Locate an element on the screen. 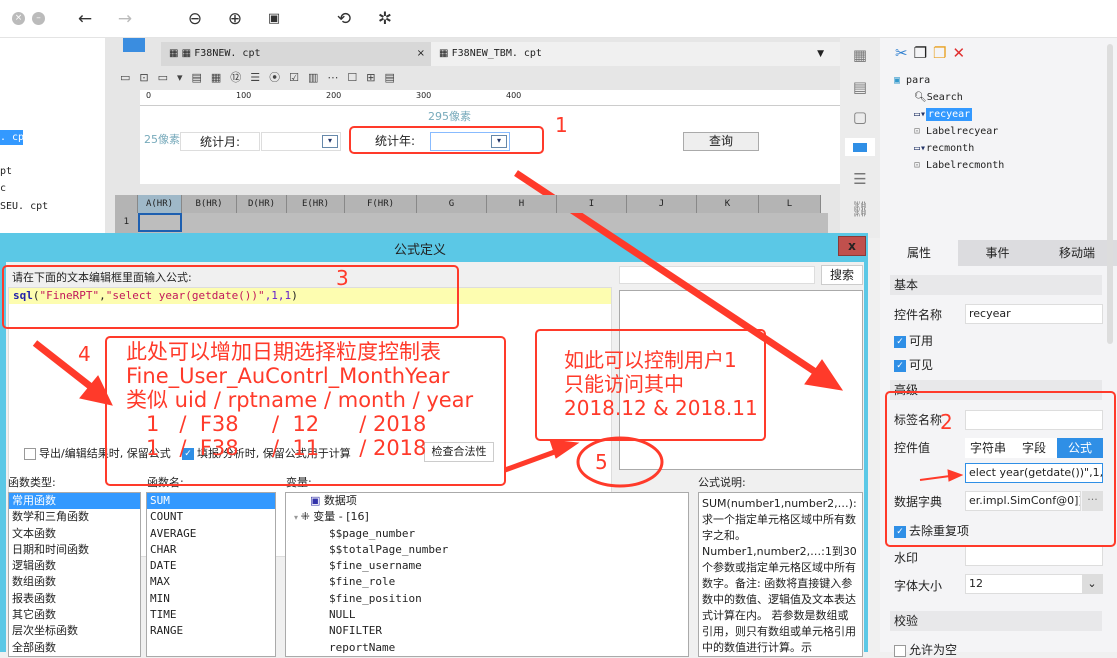  list-item: reportName is located at coordinates (507, 648).